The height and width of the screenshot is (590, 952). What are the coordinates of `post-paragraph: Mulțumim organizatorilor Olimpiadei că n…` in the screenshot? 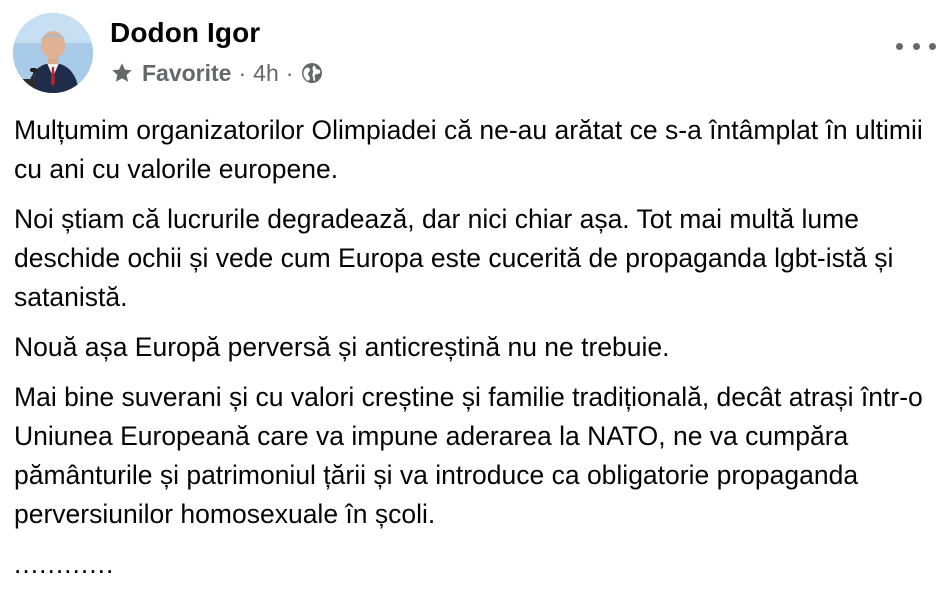 It's located at (468, 149).